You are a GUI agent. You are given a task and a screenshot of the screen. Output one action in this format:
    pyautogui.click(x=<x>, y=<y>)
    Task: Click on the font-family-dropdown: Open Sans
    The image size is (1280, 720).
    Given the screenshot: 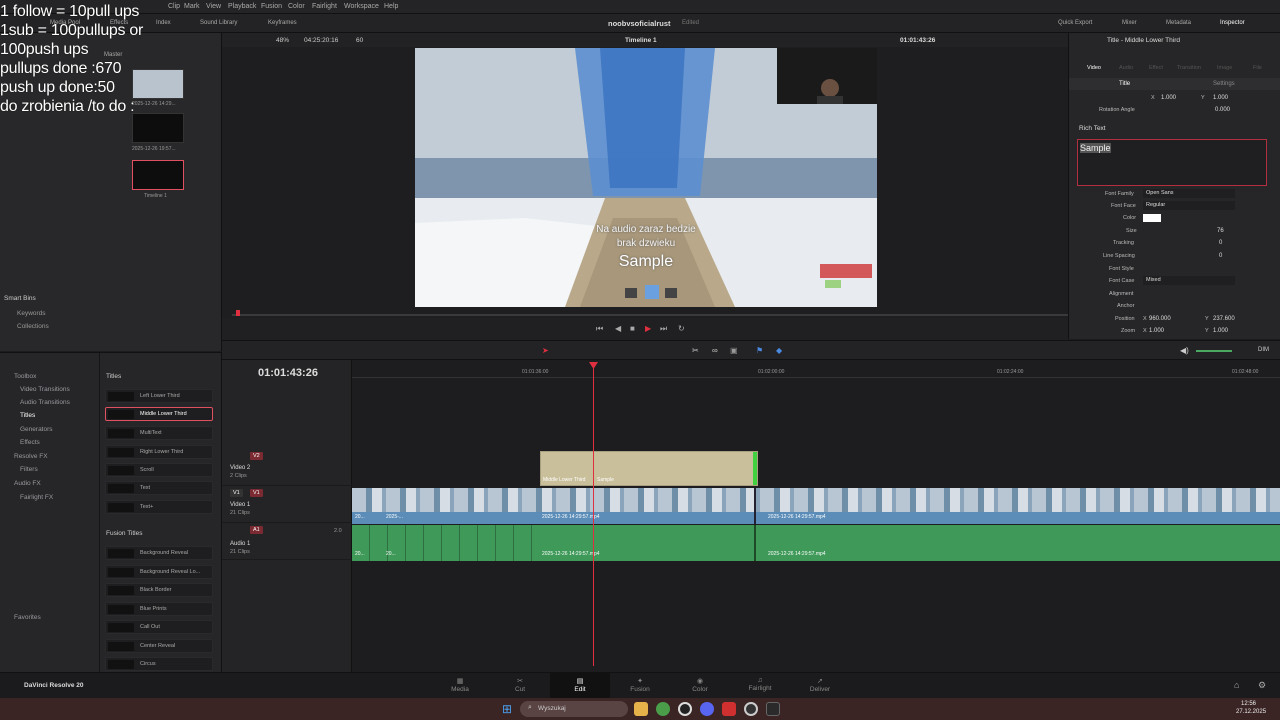 What is the action you would take?
    pyautogui.click(x=1189, y=193)
    